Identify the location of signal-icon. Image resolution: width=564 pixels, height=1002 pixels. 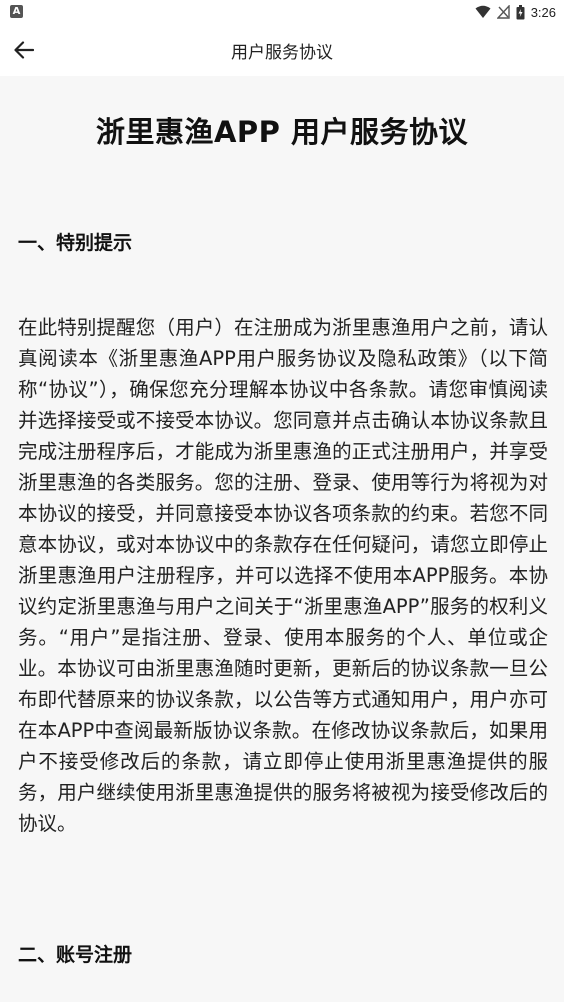
(503, 12).